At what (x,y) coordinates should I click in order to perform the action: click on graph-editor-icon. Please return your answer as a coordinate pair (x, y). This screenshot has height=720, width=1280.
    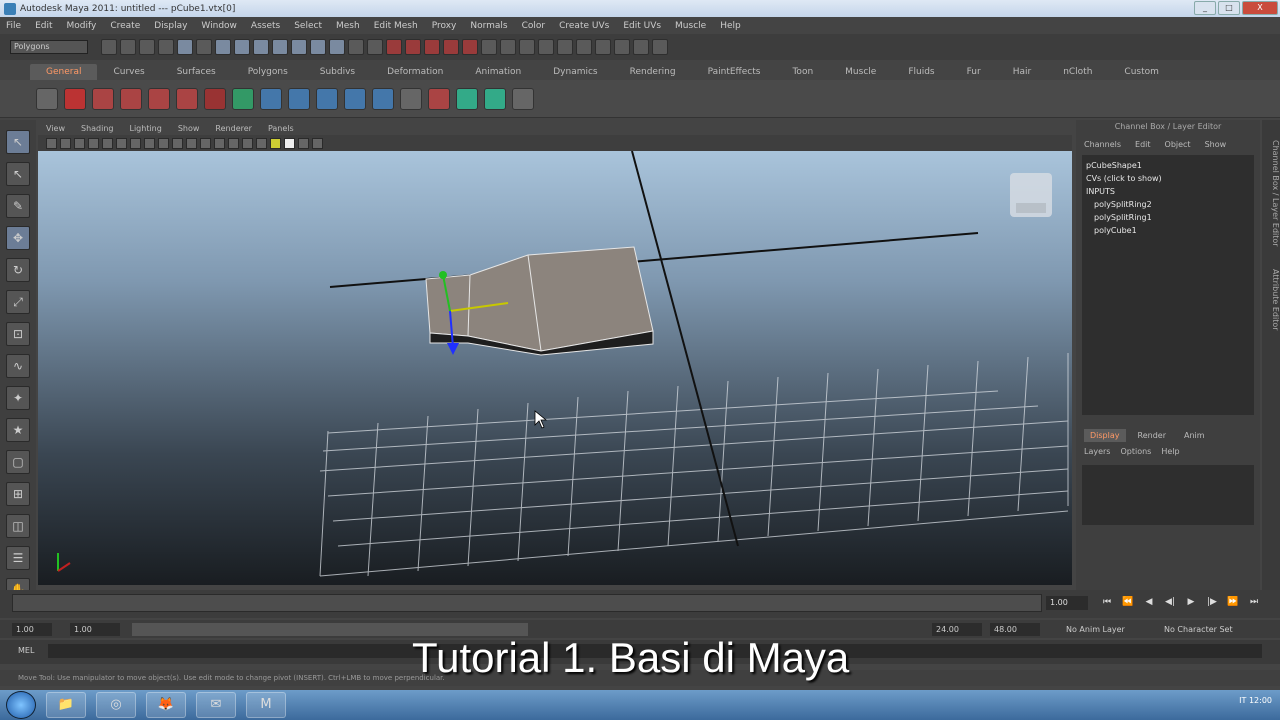
    Looking at the image, I should click on (467, 98).